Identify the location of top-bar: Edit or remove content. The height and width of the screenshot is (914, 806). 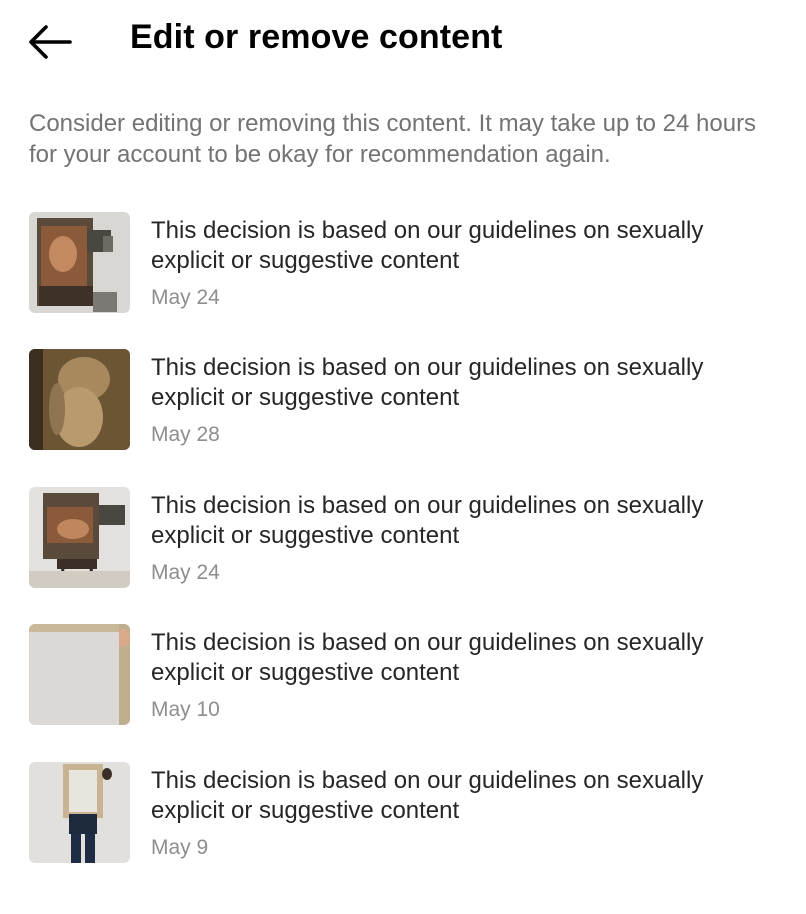
(403, 40).